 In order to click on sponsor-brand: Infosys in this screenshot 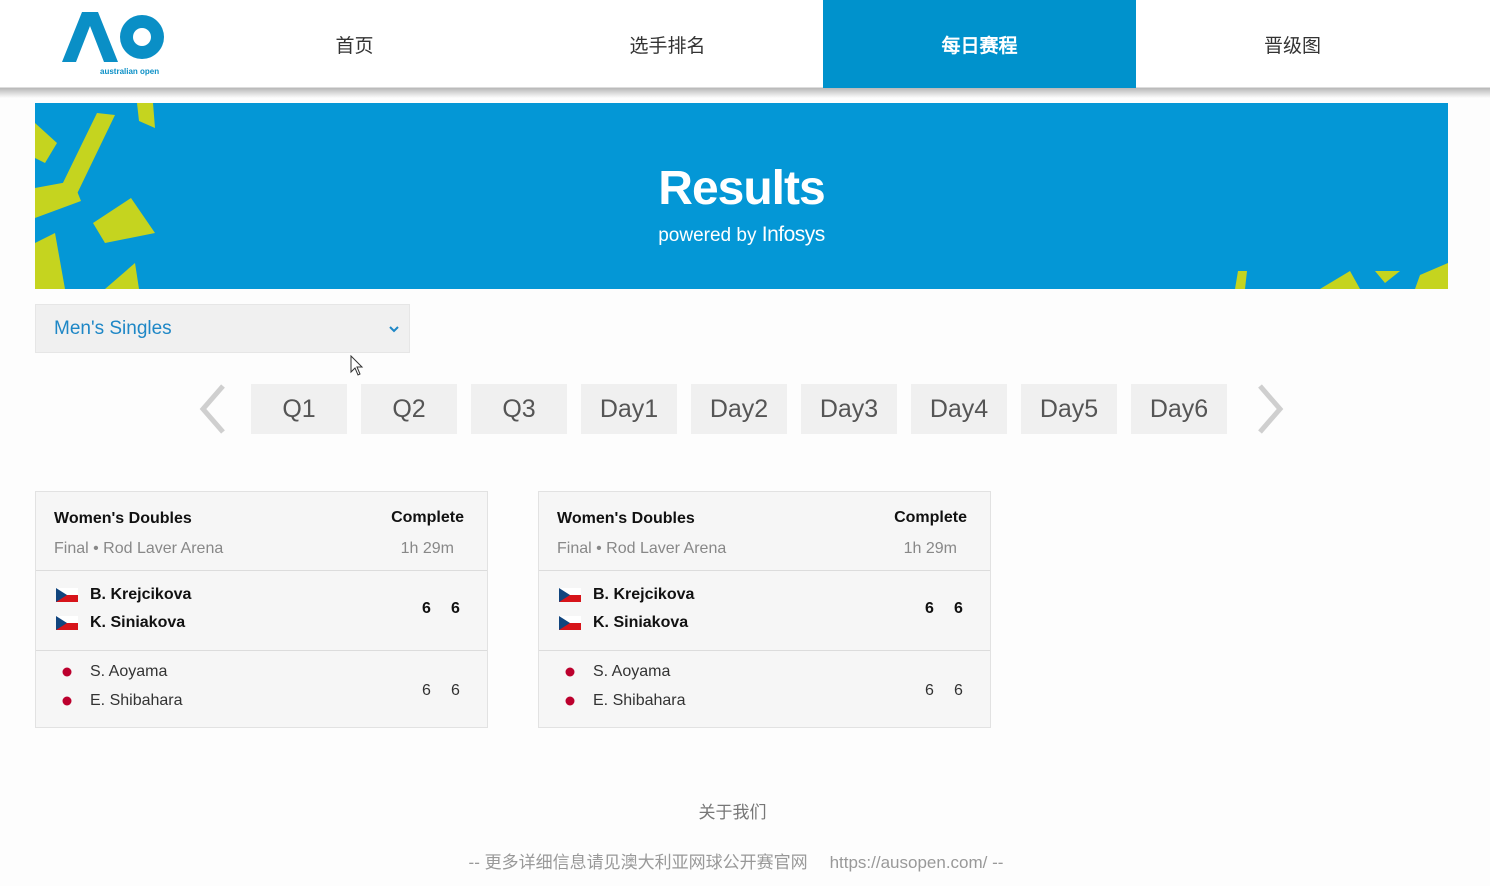, I will do `click(793, 234)`.